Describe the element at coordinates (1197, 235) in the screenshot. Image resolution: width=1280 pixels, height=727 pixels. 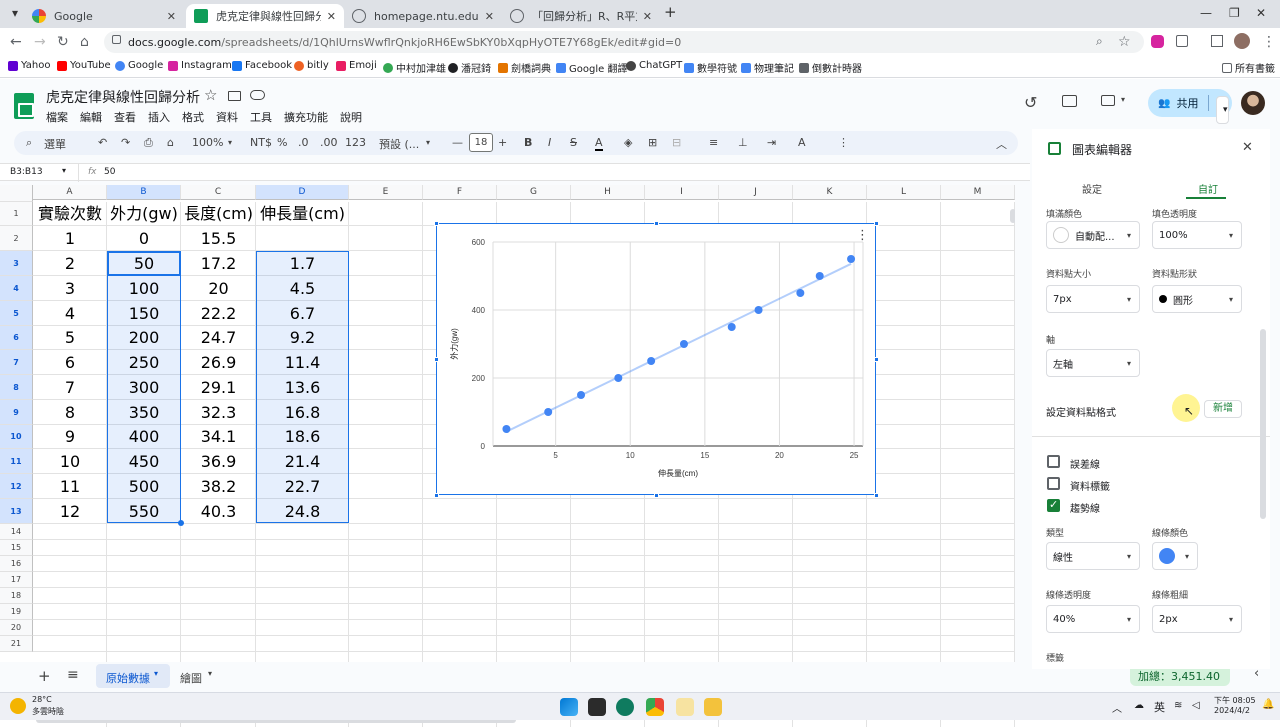
I see `fill-opacity-dropdown: 100% ▾` at that location.